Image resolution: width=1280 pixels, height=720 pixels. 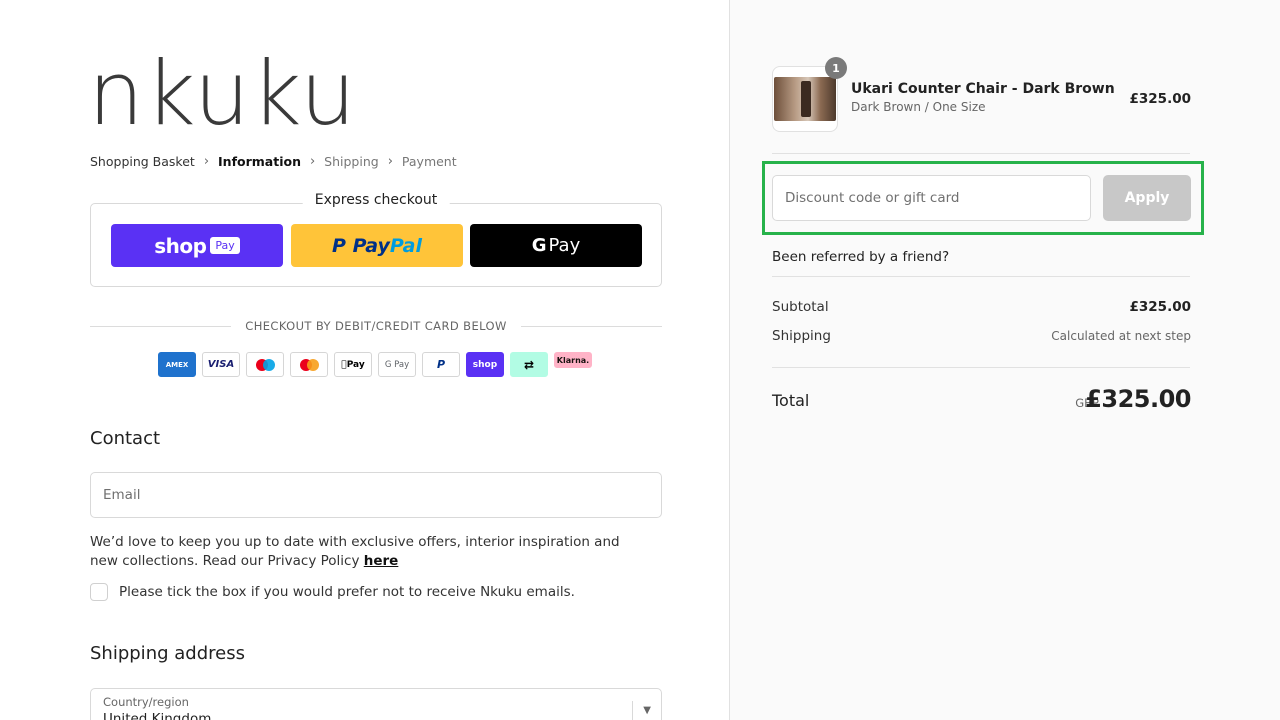 What do you see at coordinates (860, 257) in the screenshot?
I see `referral-link: Been referred by a friend?` at bounding box center [860, 257].